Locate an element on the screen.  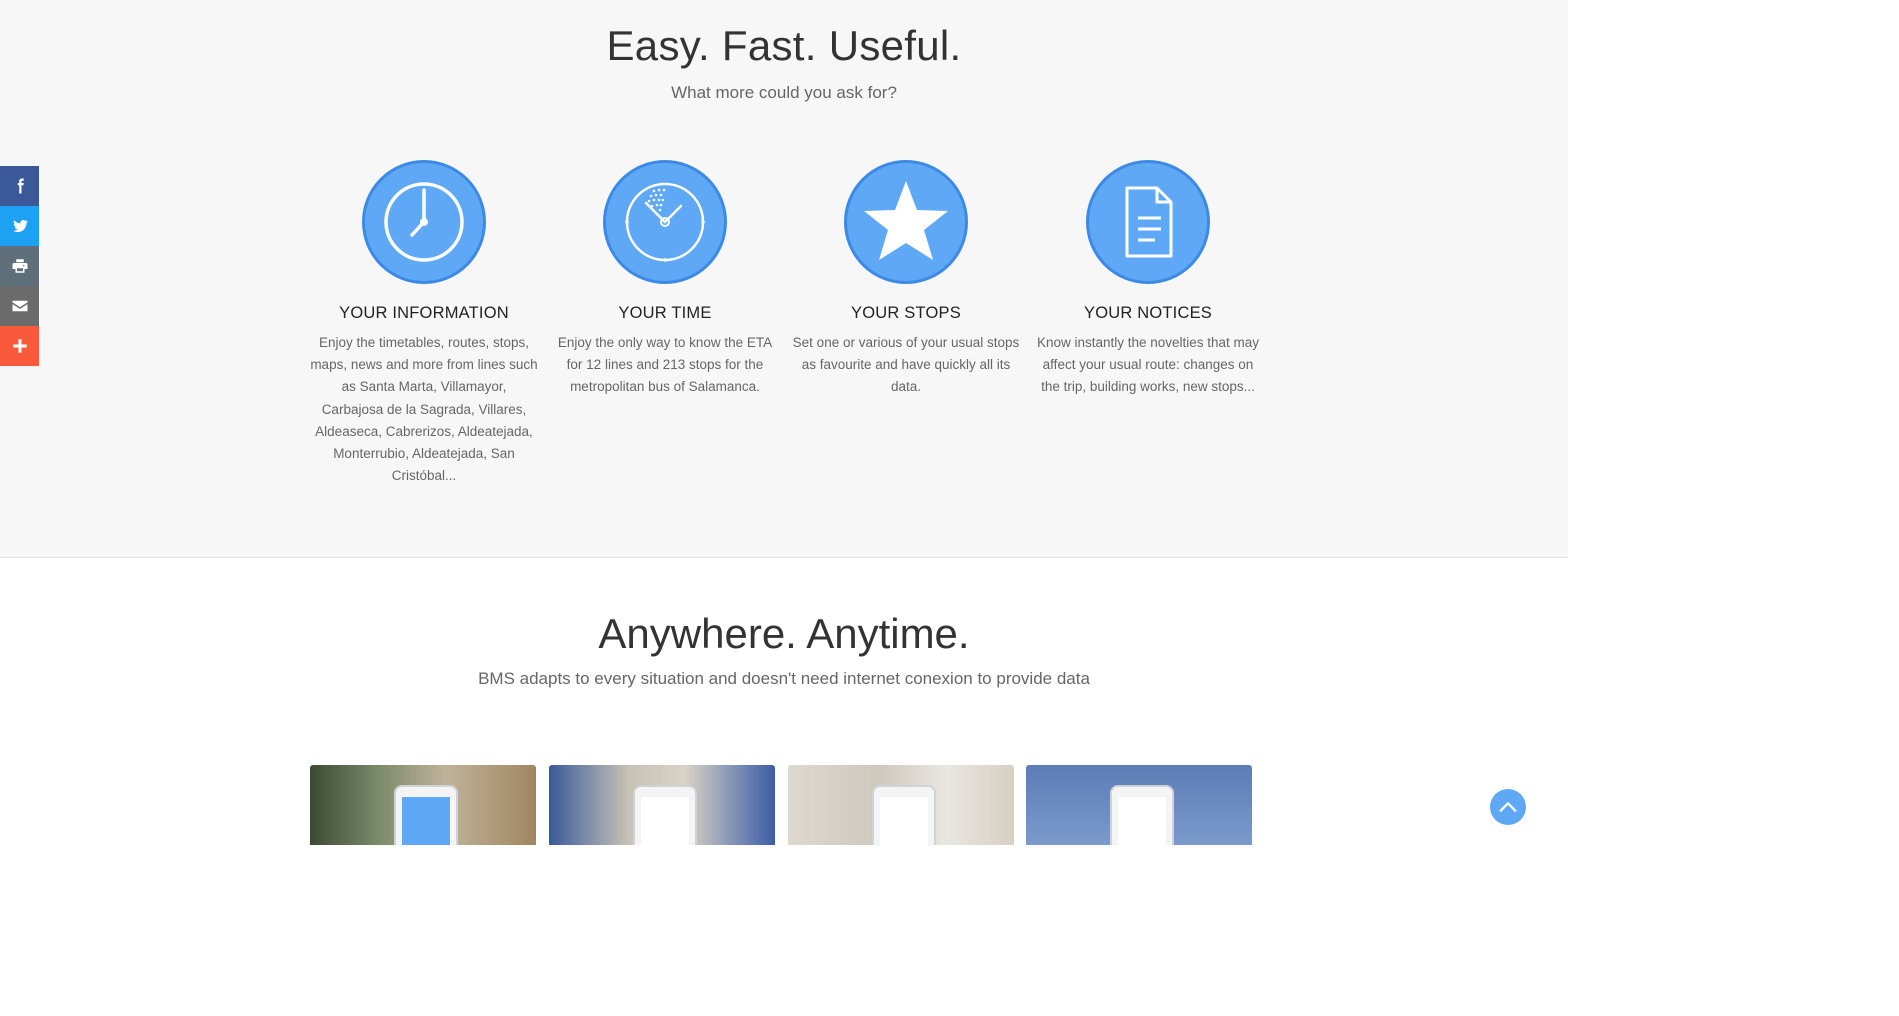
email-share-button is located at coordinates (19, 306).